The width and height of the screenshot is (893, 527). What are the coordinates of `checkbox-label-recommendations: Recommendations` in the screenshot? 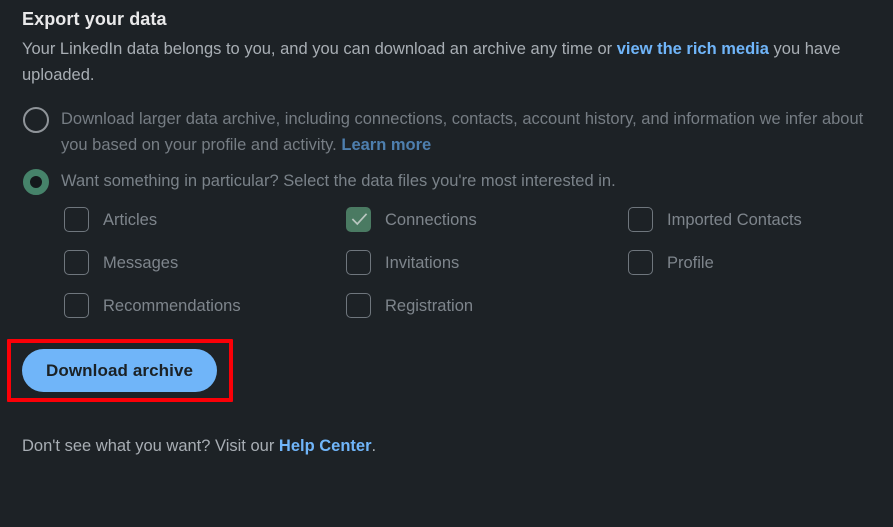 It's located at (172, 305).